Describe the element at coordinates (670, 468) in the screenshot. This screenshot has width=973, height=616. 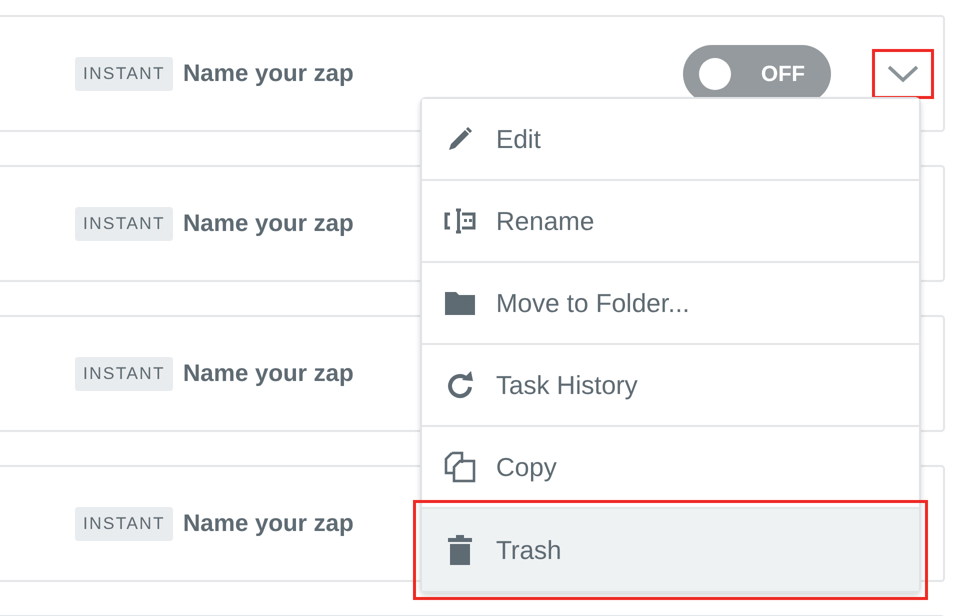
I see `menu-item: Copy` at that location.